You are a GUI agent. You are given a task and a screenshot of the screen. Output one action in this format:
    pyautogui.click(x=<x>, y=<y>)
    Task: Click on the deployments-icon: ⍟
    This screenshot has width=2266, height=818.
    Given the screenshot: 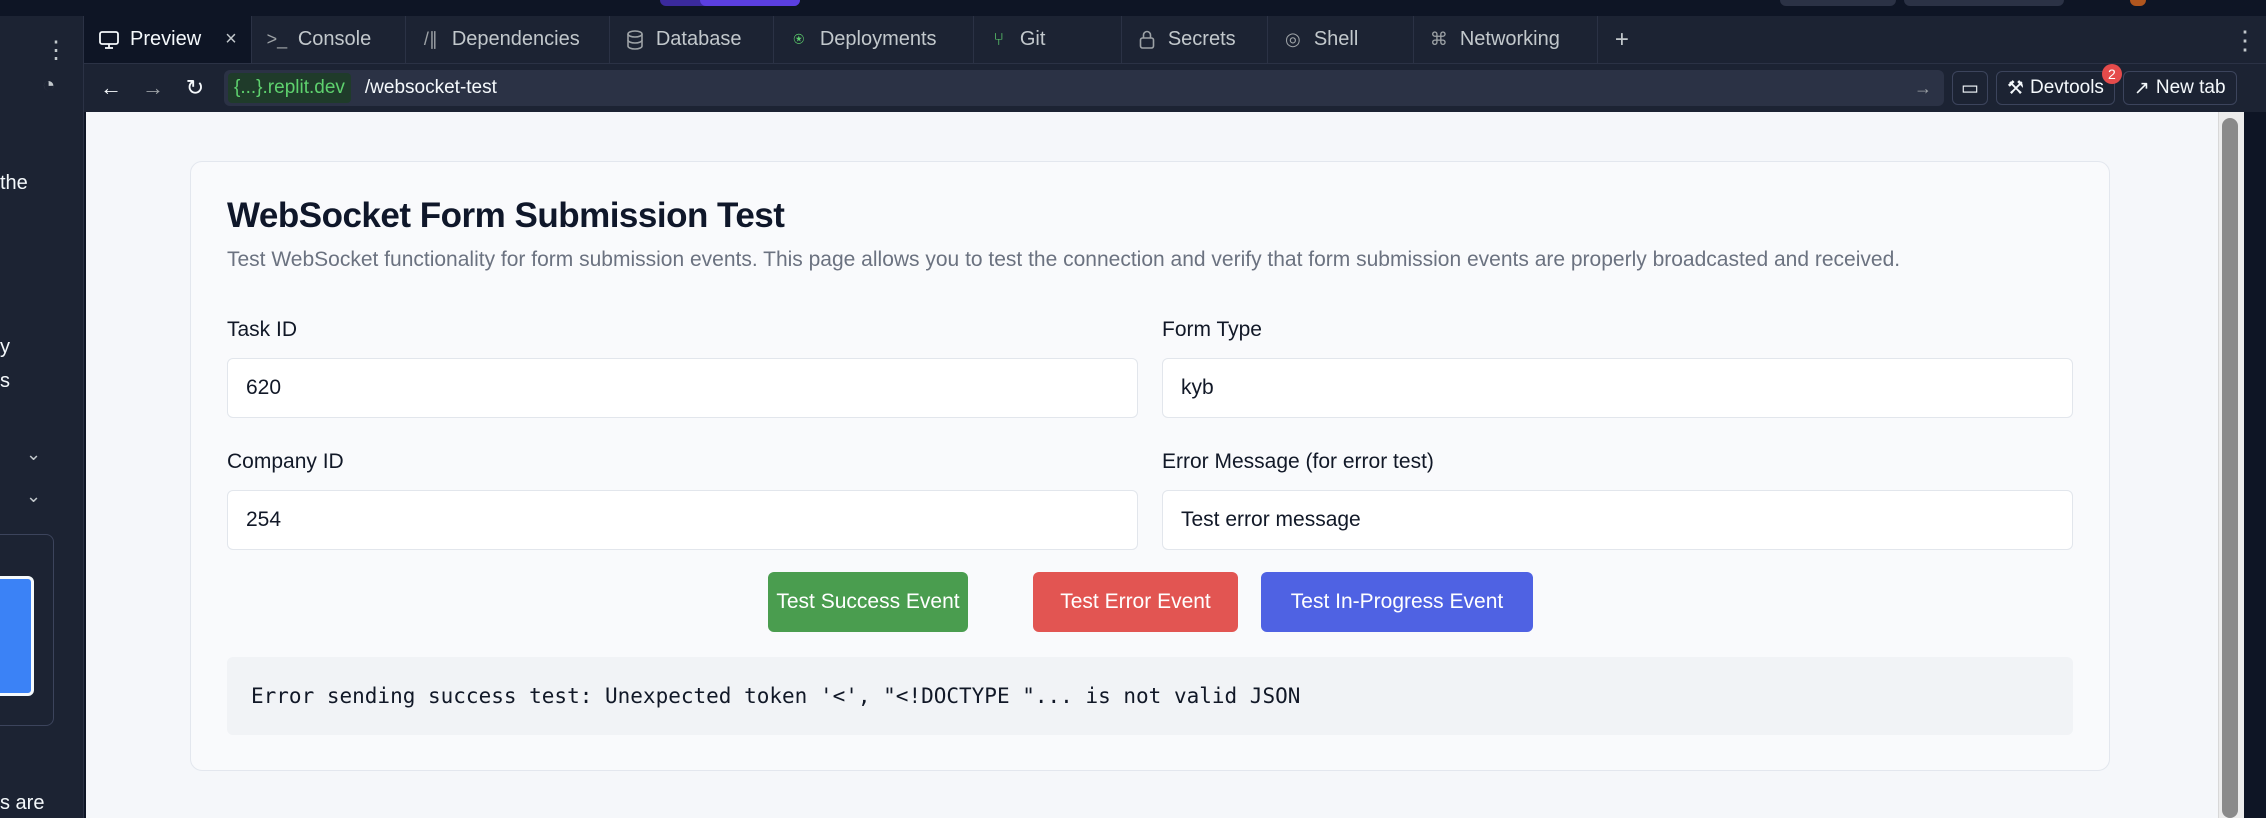 What is the action you would take?
    pyautogui.click(x=799, y=39)
    